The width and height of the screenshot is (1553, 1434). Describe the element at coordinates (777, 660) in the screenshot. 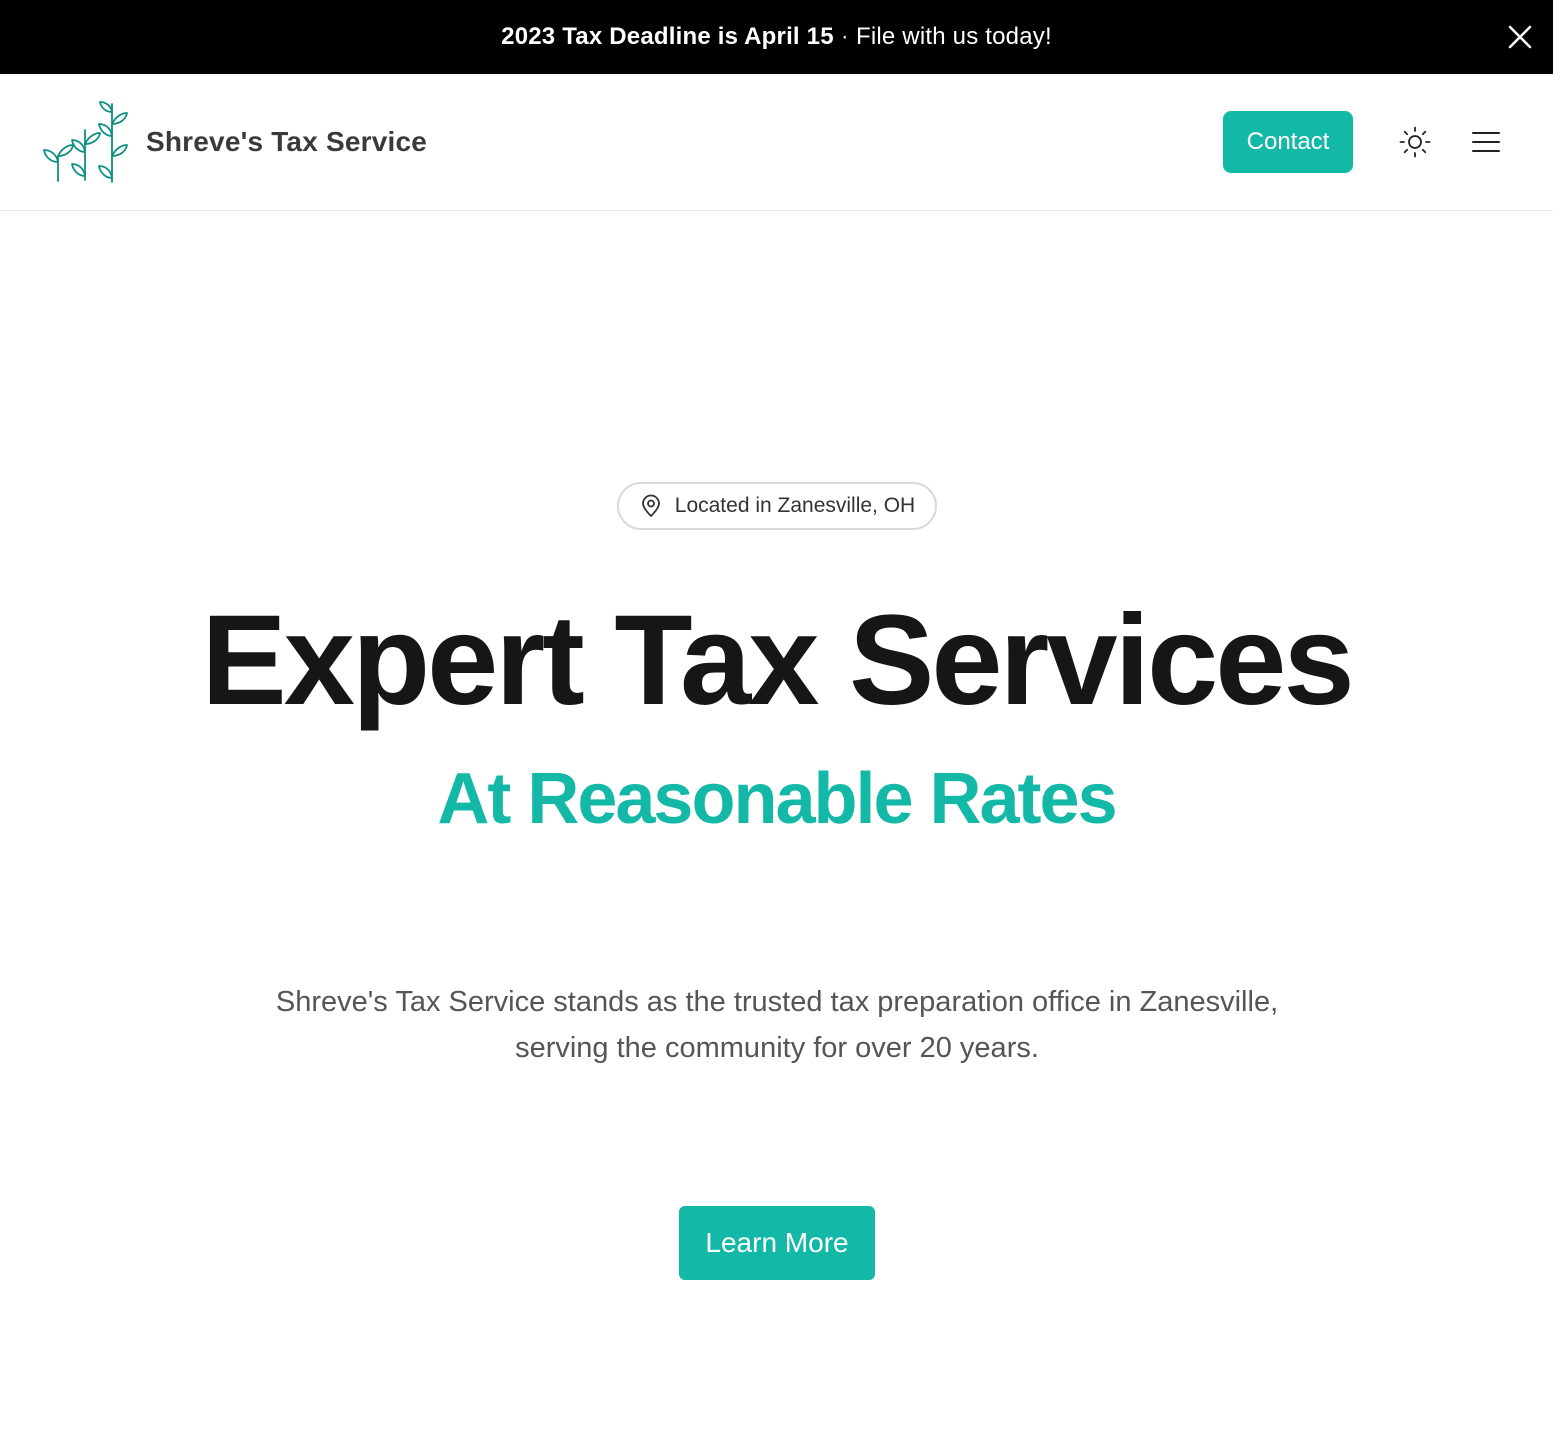

I see `hero-headline: Expert Tax Services` at that location.